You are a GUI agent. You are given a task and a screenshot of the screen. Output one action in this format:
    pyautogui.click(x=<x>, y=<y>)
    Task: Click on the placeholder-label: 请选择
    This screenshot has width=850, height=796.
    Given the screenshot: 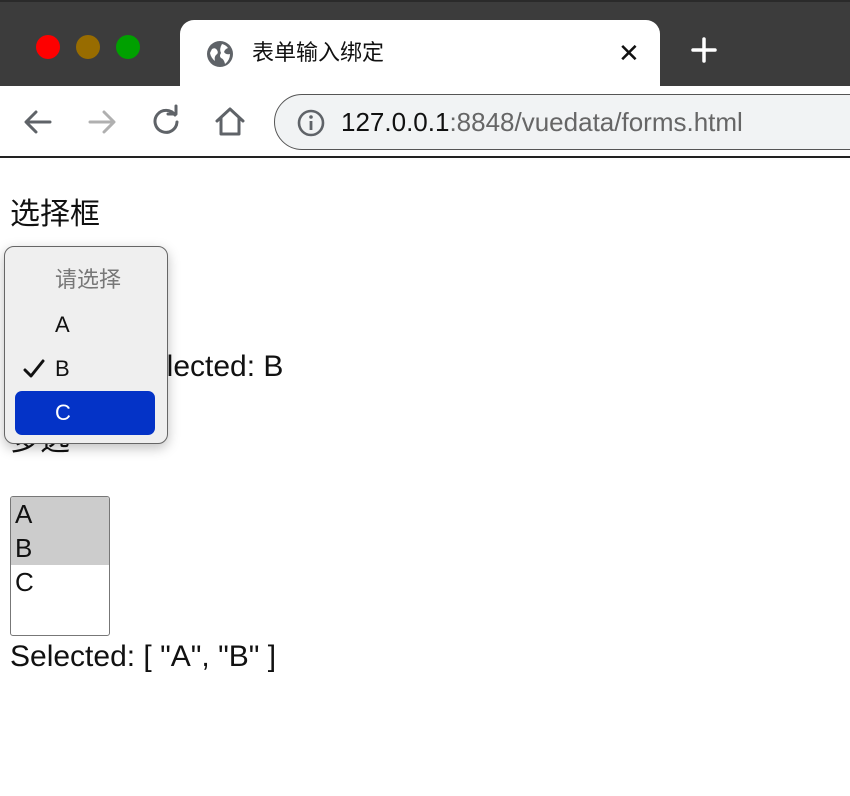 What is the action you would take?
    pyautogui.click(x=88, y=280)
    